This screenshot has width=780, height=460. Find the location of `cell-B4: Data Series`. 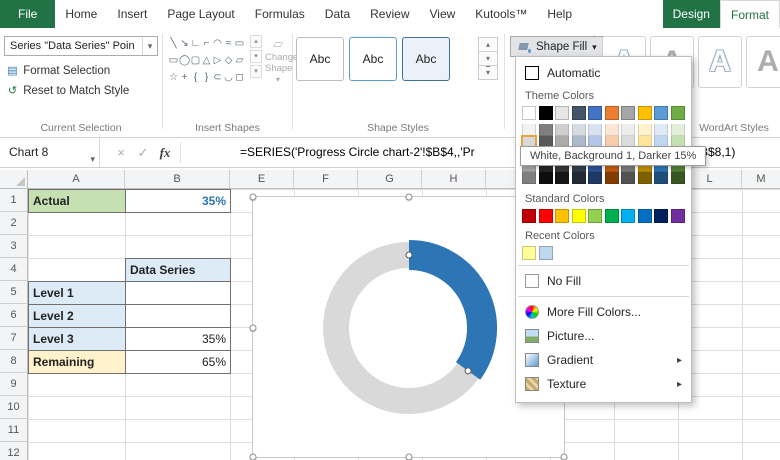

cell-B4: Data Series is located at coordinates (178, 270).